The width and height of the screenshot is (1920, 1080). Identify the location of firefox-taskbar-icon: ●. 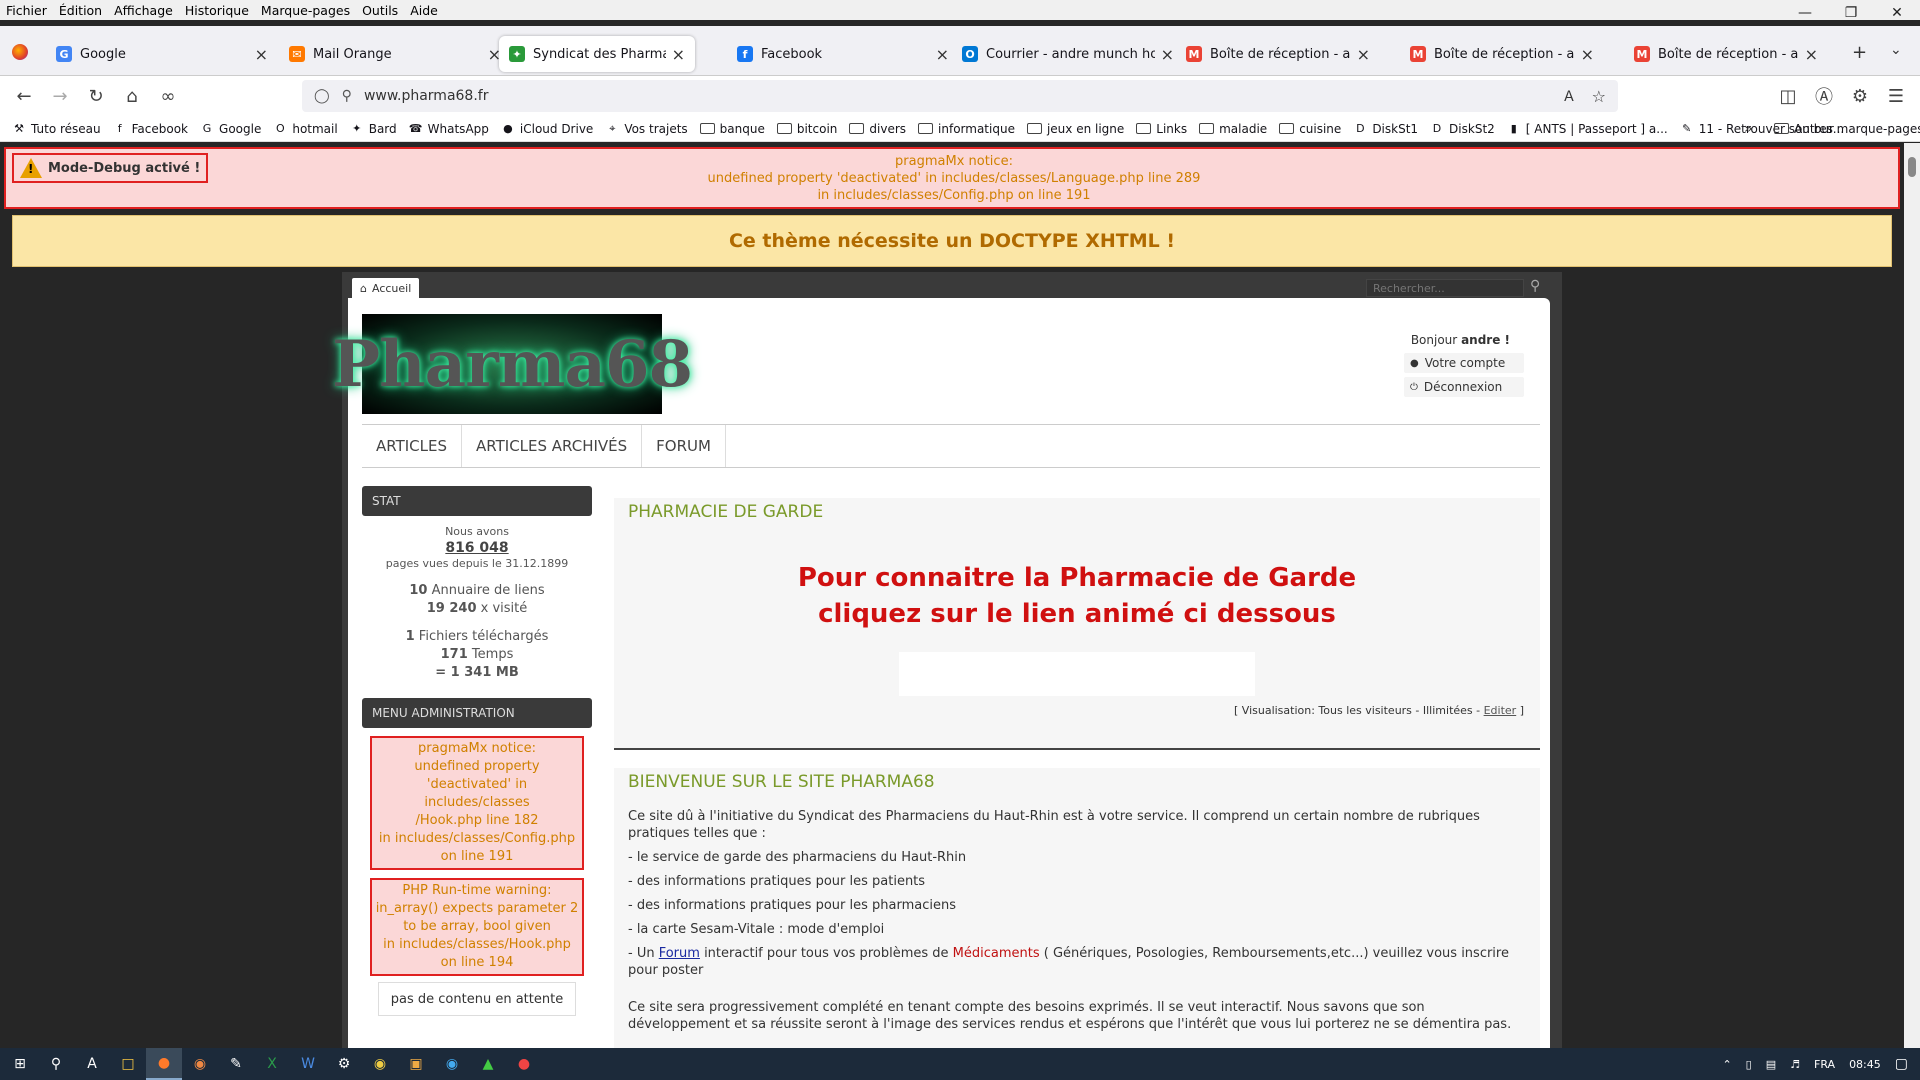
(164, 1064).